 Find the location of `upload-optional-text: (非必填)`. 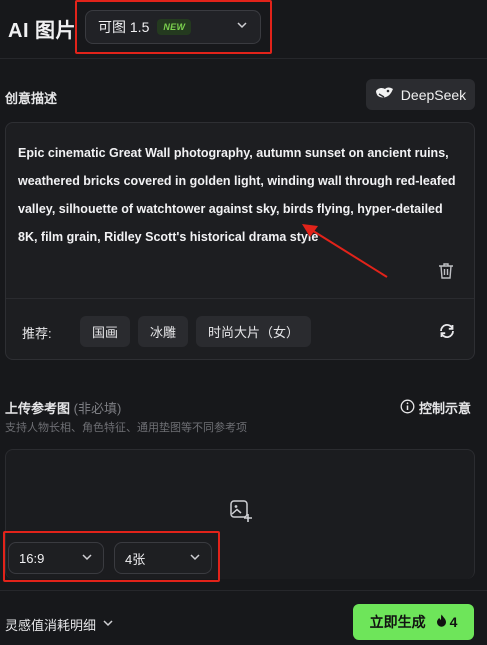

upload-optional-text: (非必填) is located at coordinates (97, 408).